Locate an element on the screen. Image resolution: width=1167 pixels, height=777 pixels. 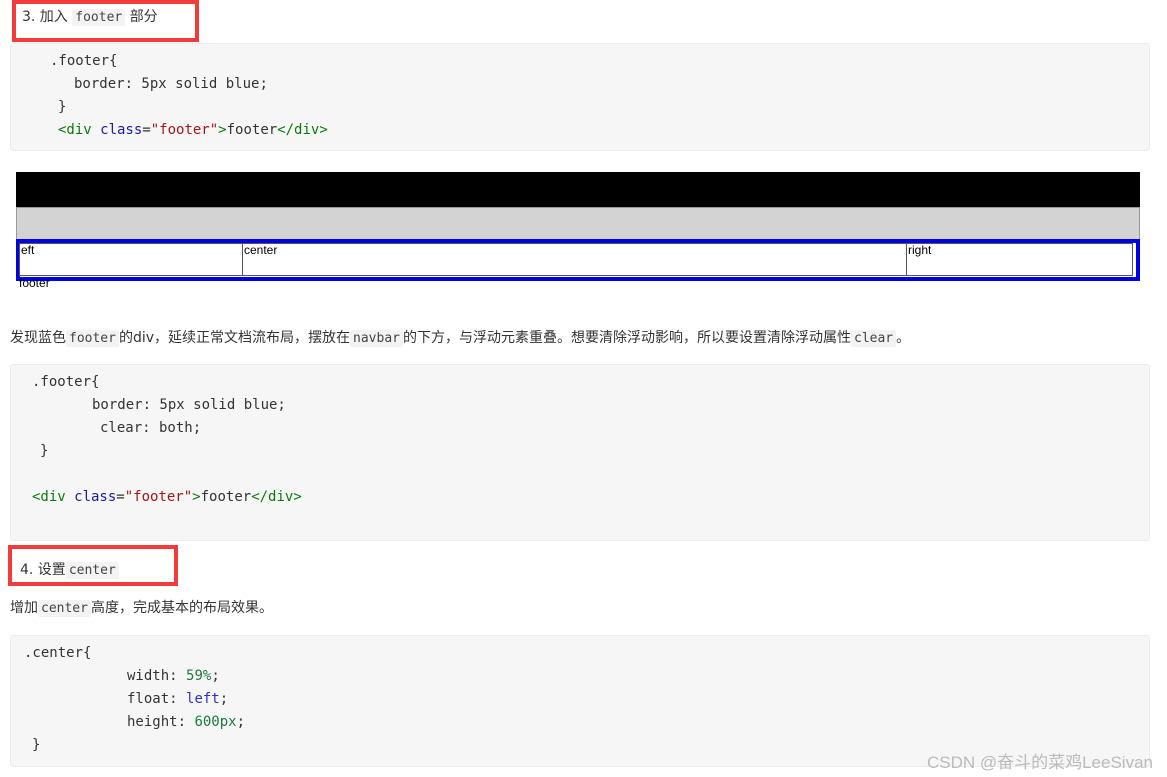
inline-code: navbar is located at coordinates (376, 338).